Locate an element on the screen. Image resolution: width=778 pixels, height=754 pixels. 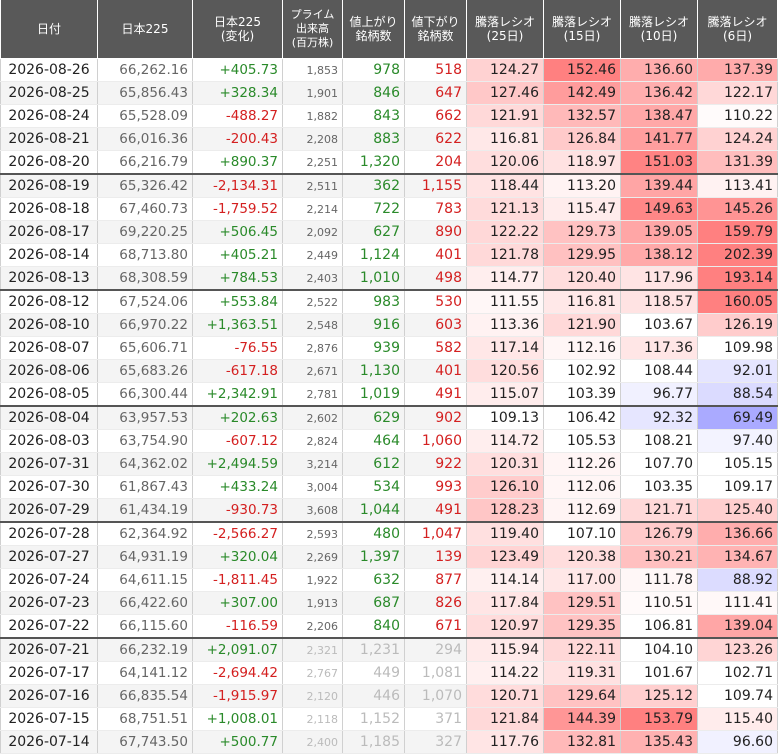
volume-cell: 2,206 is located at coordinates (312, 626).